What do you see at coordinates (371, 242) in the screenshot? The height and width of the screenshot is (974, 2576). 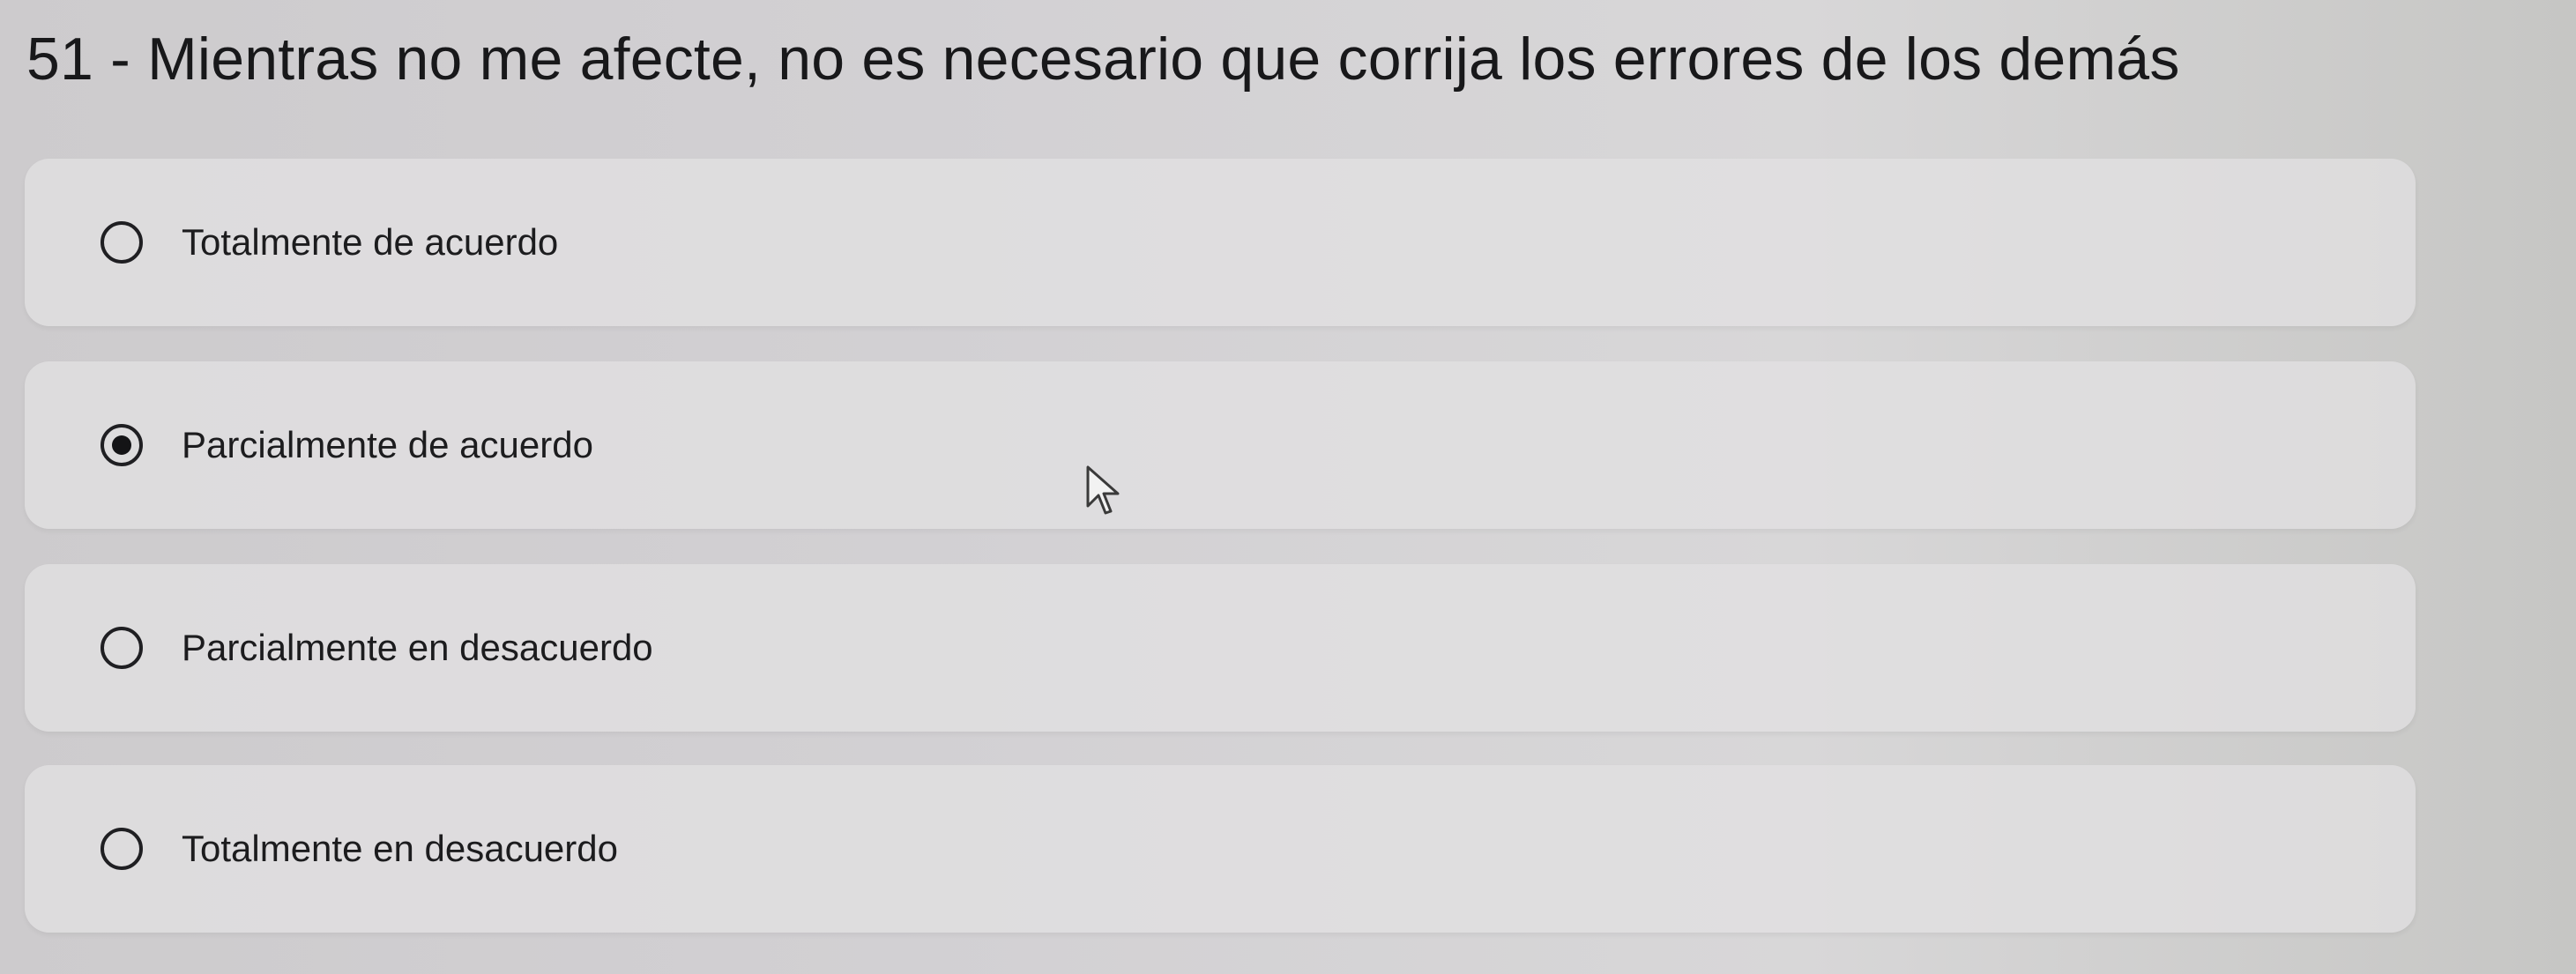 I see `option-label: Totalmente de acuerdo` at bounding box center [371, 242].